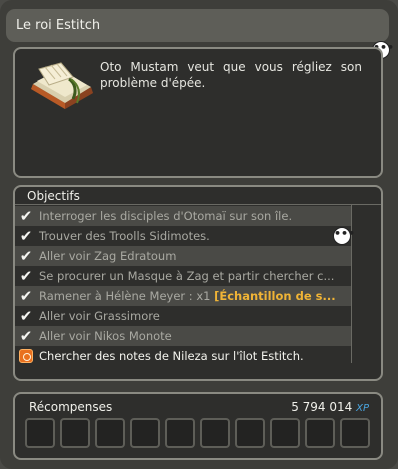  Describe the element at coordinates (99, 316) in the screenshot. I see `objective-text: Aller voir Grassimore` at that location.